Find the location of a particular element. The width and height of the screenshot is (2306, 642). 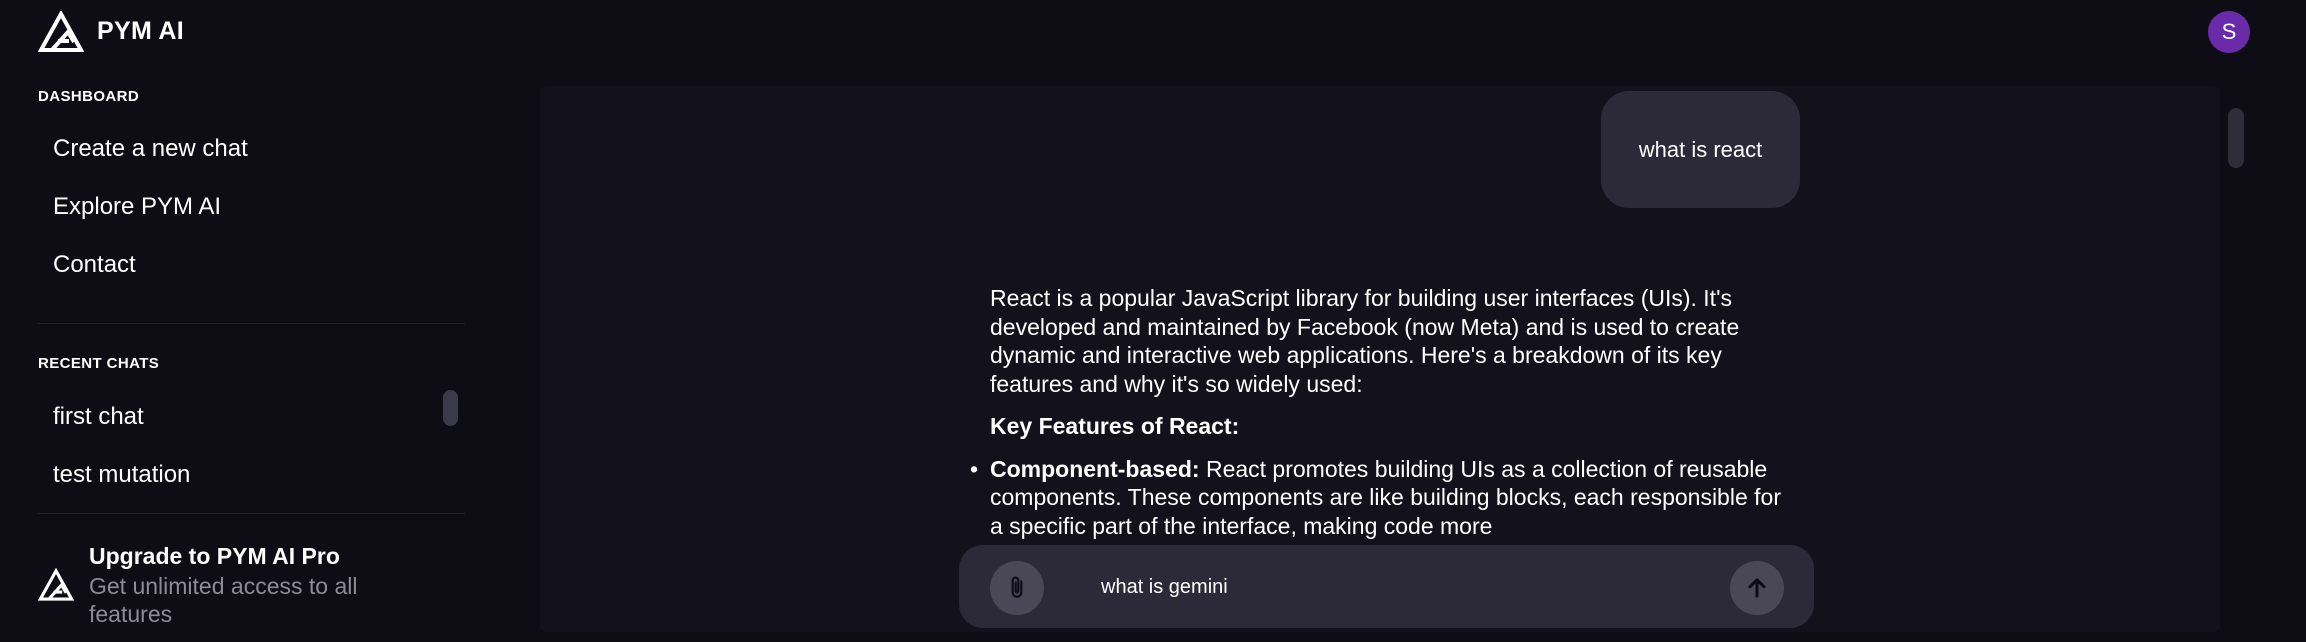

recent-chat-item: first chat is located at coordinates (98, 417).